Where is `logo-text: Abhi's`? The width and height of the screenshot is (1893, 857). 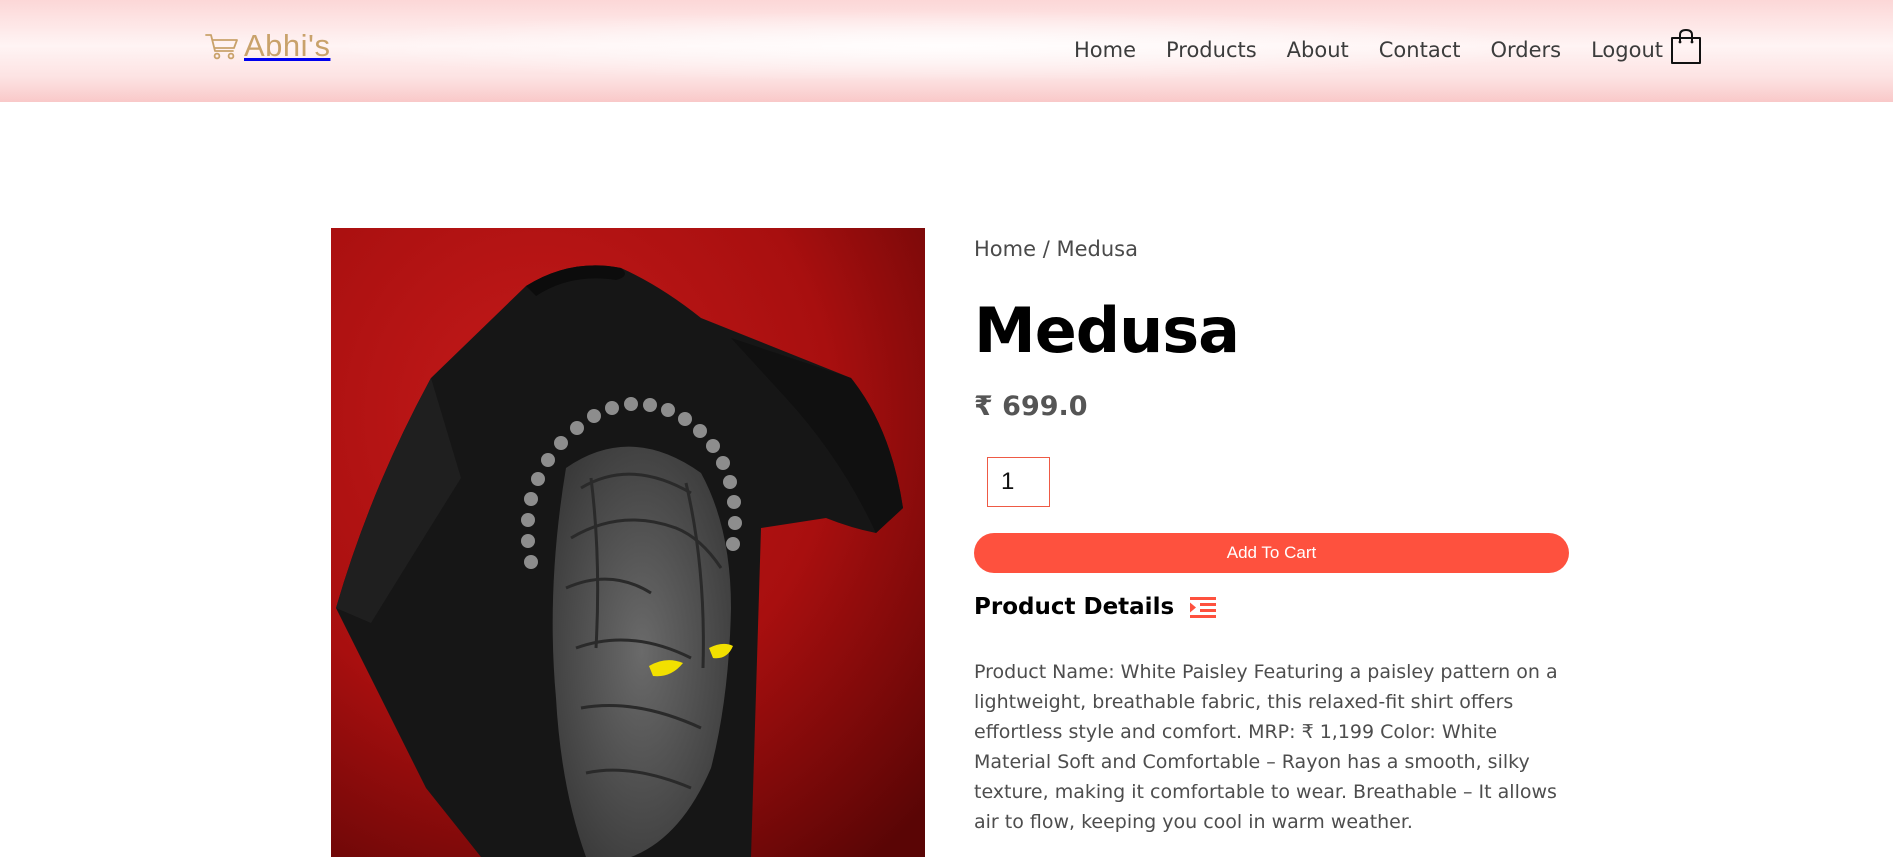 logo-text: Abhi's is located at coordinates (287, 45).